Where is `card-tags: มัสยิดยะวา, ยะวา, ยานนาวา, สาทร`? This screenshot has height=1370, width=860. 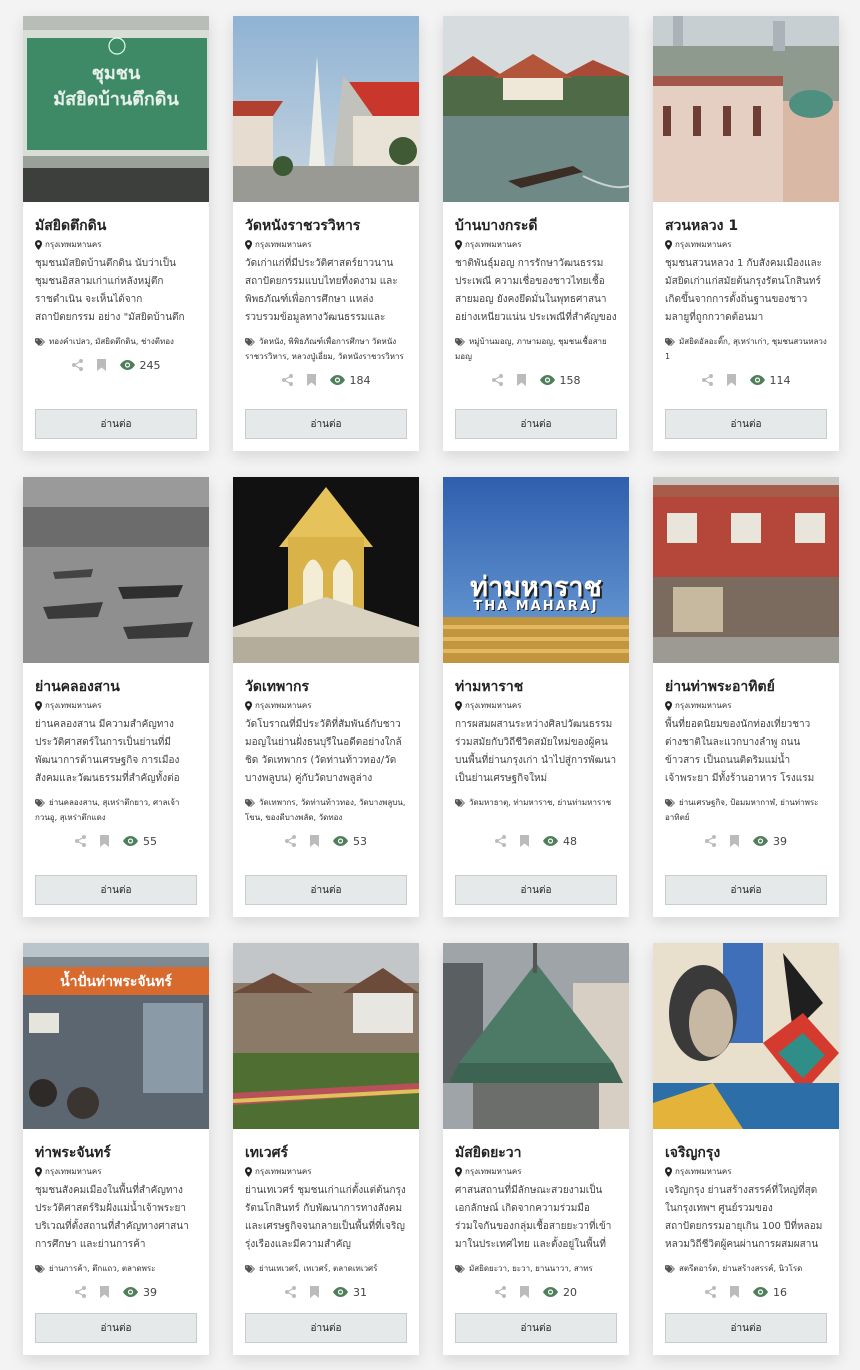
card-tags: มัสยิดยะวา, ยะวา, ยานนาวา, สาทร is located at coordinates (536, 1268).